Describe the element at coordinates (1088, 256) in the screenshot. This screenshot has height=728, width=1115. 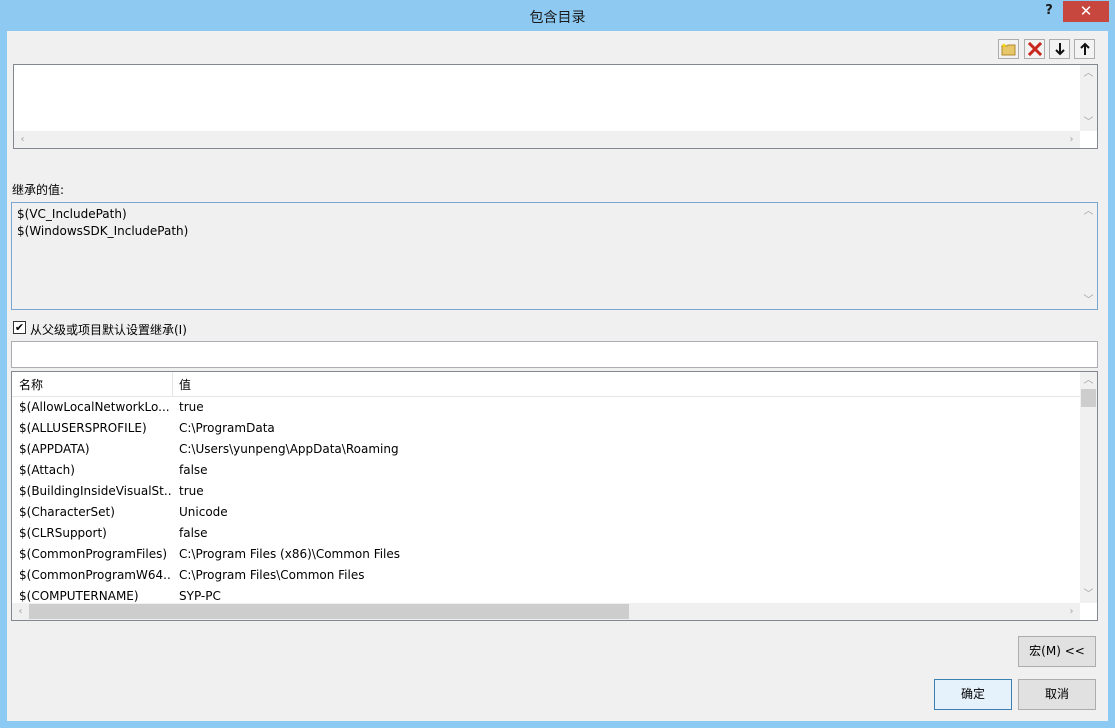
I see `inherited-values-vscrollbar: ︿ ﹀` at that location.